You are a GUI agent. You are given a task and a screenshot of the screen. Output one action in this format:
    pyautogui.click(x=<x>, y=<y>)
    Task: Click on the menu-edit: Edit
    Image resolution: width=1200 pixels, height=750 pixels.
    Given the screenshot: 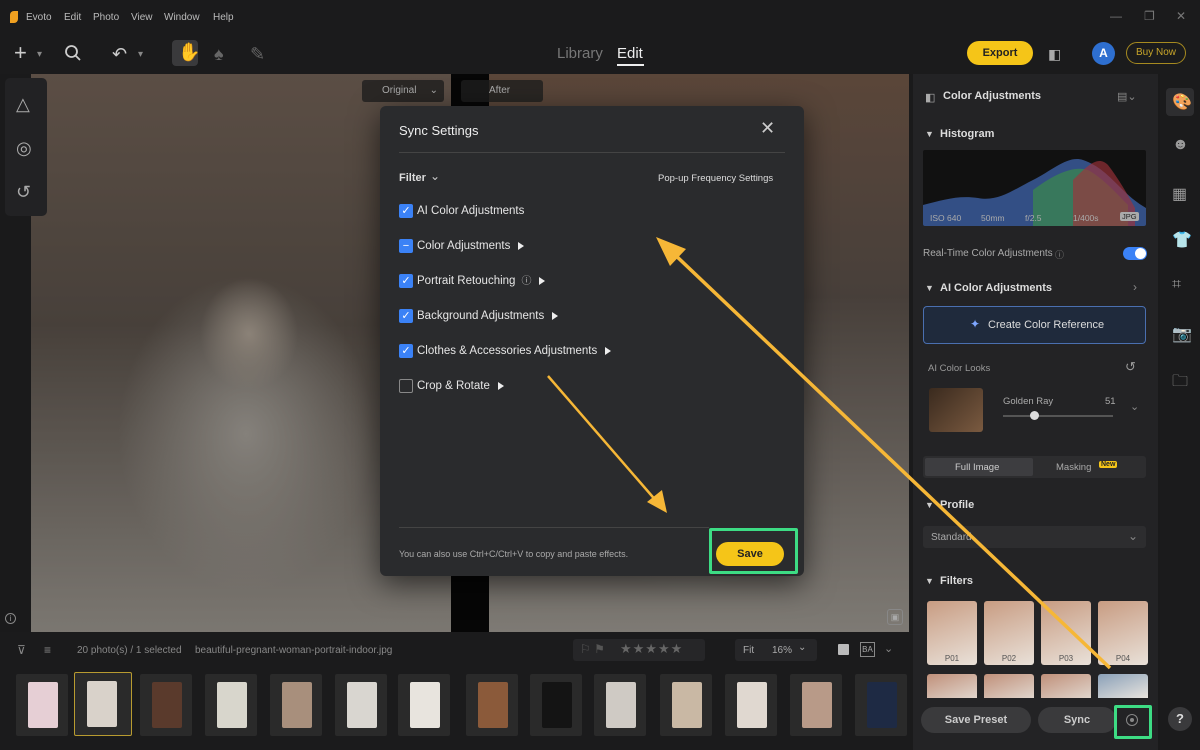 What is the action you would take?
    pyautogui.click(x=72, y=17)
    